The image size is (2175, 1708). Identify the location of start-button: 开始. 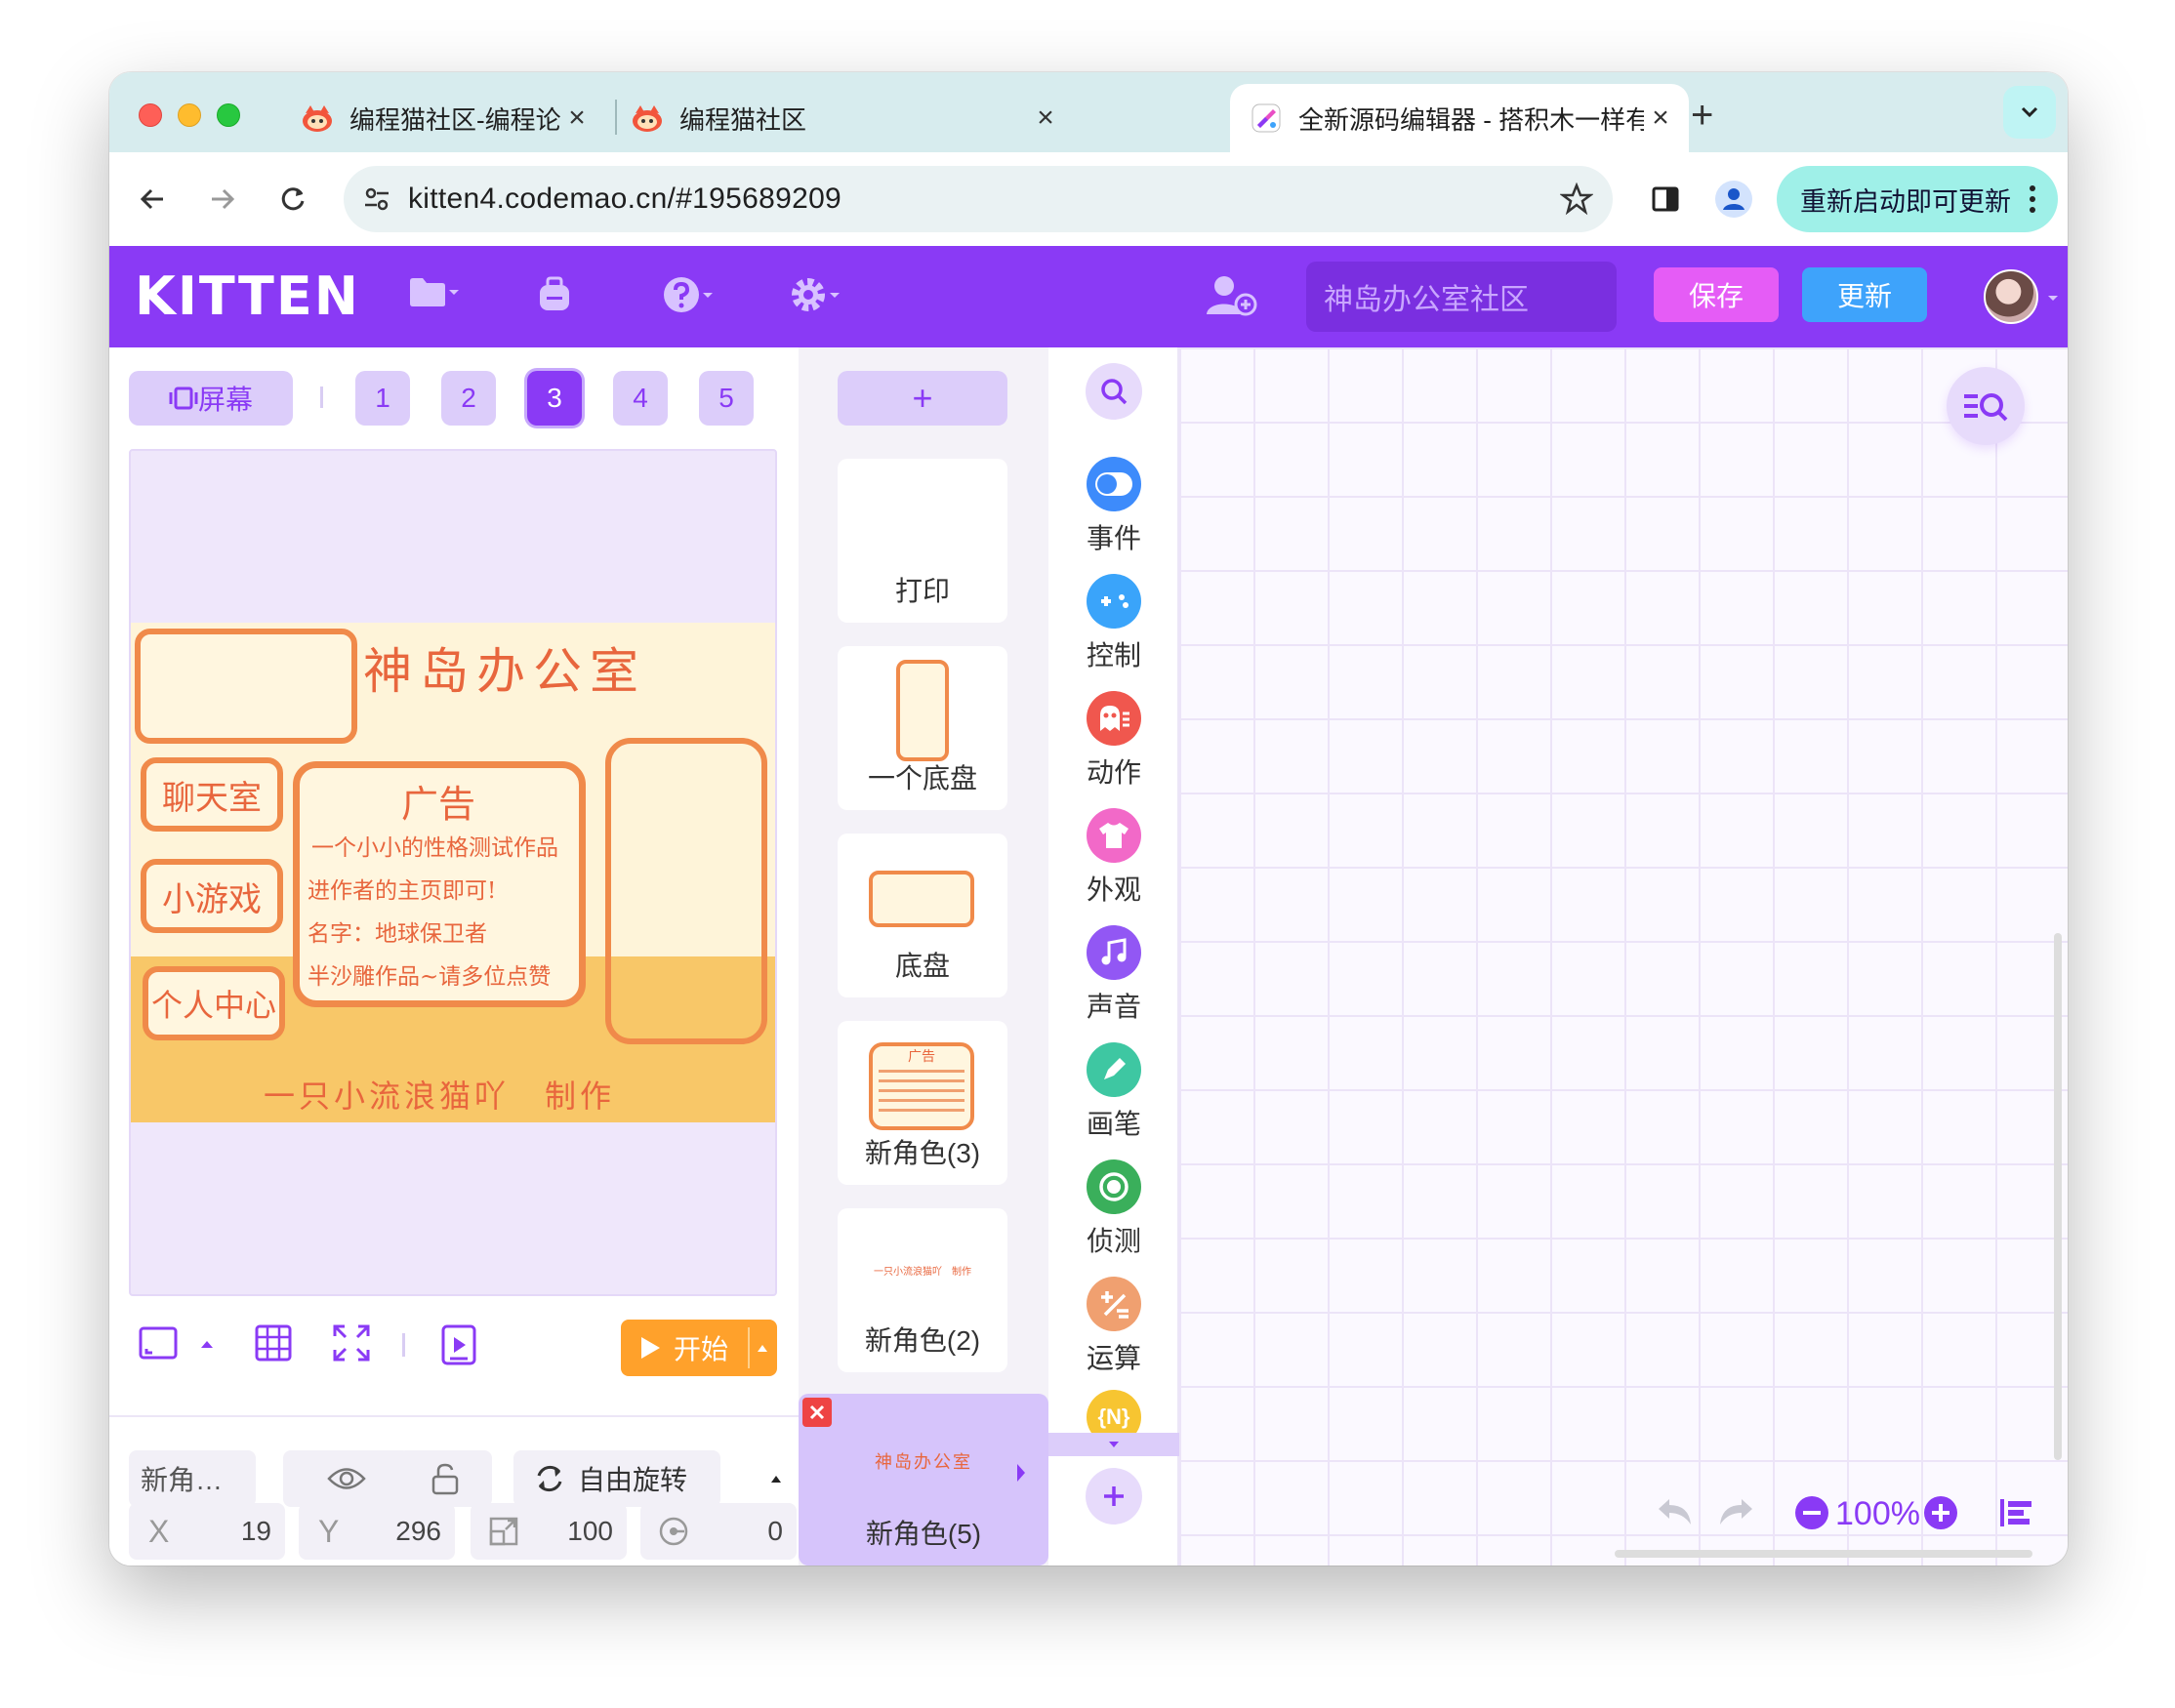
(699, 1348).